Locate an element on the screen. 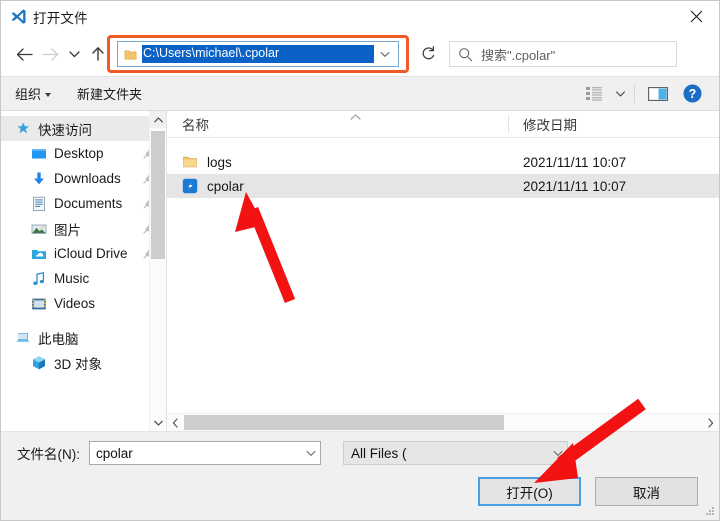 The width and height of the screenshot is (720, 522). hscroll-thumb is located at coordinates (344, 422).